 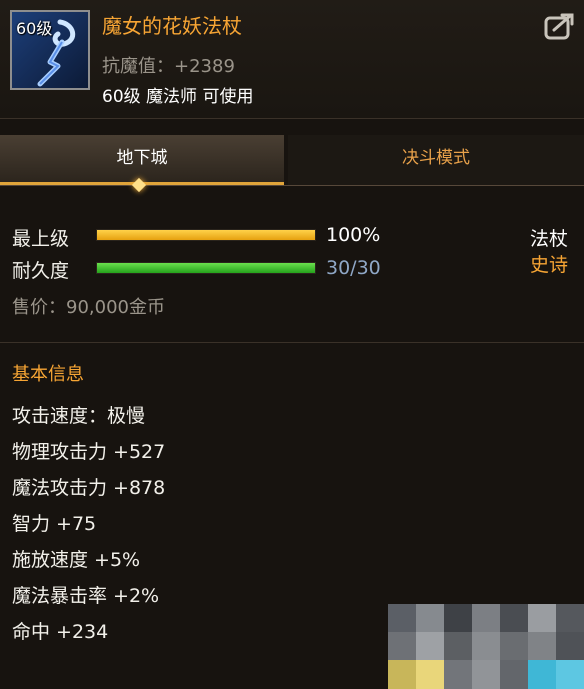 What do you see at coordinates (353, 235) in the screenshot?
I see `max-level-value: 100%` at bounding box center [353, 235].